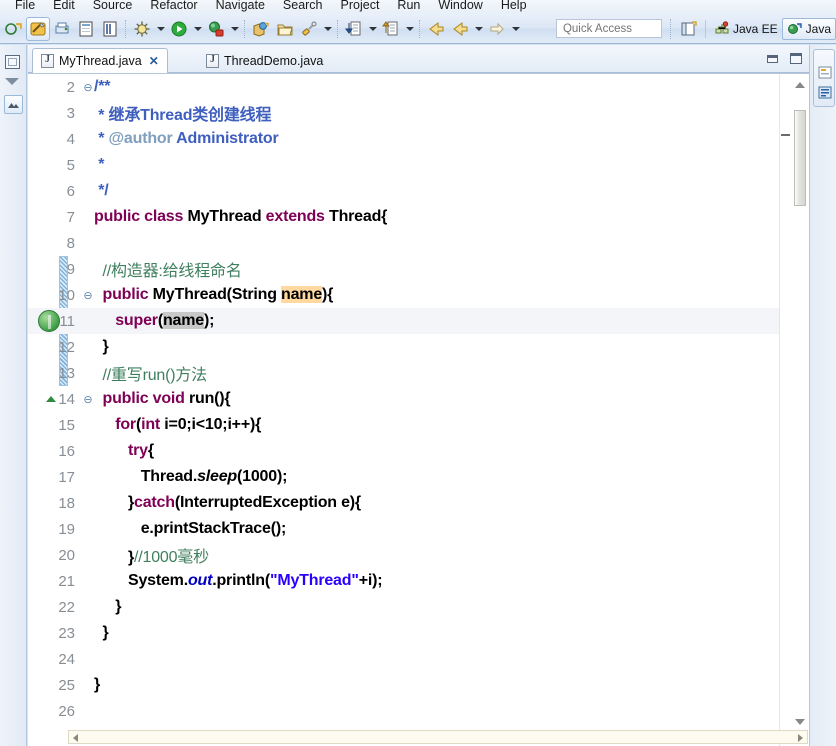 The height and width of the screenshot is (746, 836). I want to click on code-text: * @author Administrator, so click(186, 138).